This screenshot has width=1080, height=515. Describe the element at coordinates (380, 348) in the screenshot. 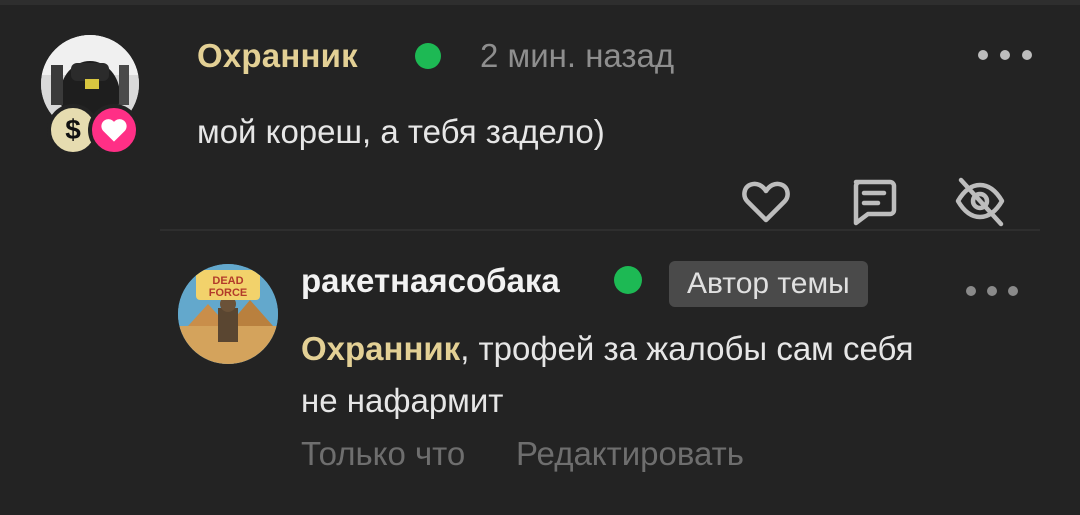

I see `mention-link: Охранник` at that location.